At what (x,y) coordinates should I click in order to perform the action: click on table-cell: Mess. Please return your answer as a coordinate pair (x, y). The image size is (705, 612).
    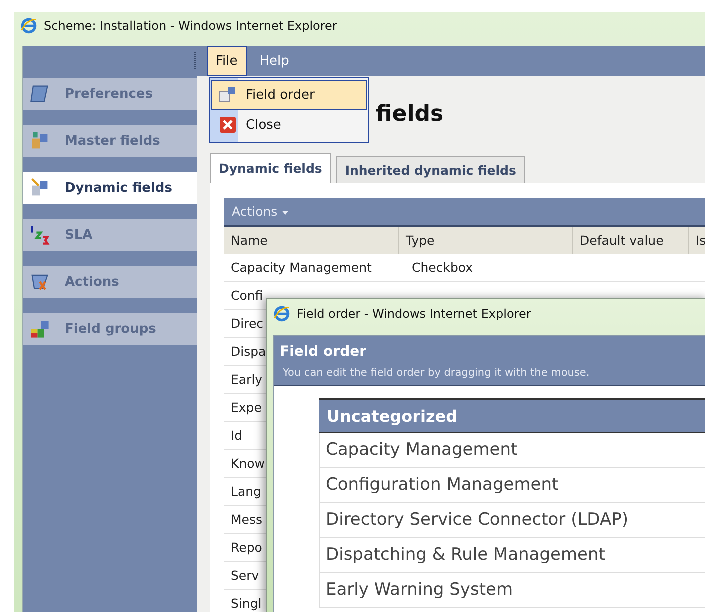
    Looking at the image, I should click on (247, 519).